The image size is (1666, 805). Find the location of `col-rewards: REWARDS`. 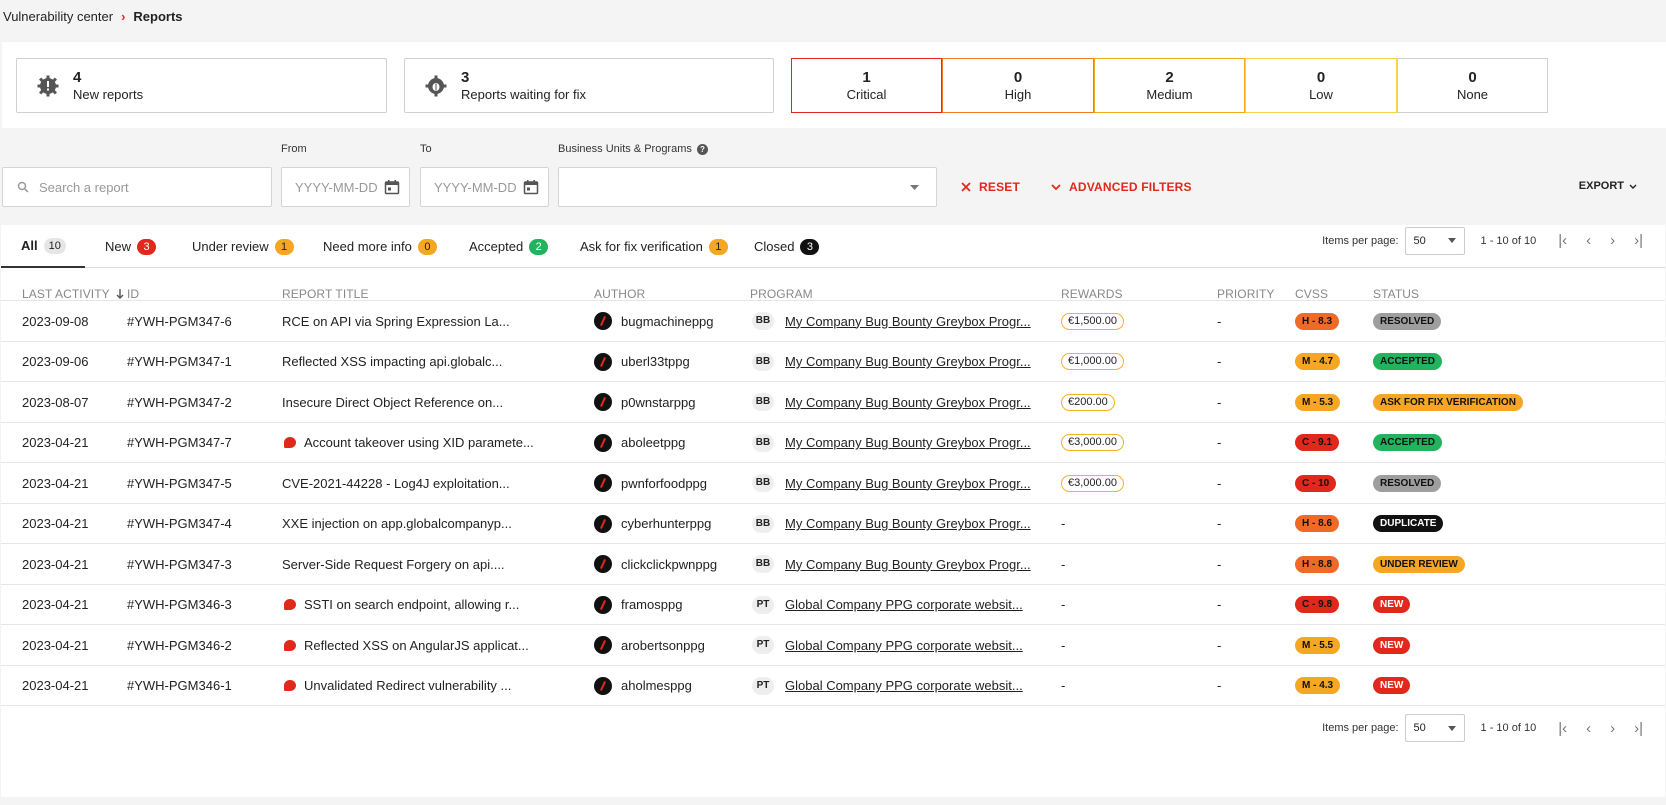

col-rewards: REWARDS is located at coordinates (1092, 294).